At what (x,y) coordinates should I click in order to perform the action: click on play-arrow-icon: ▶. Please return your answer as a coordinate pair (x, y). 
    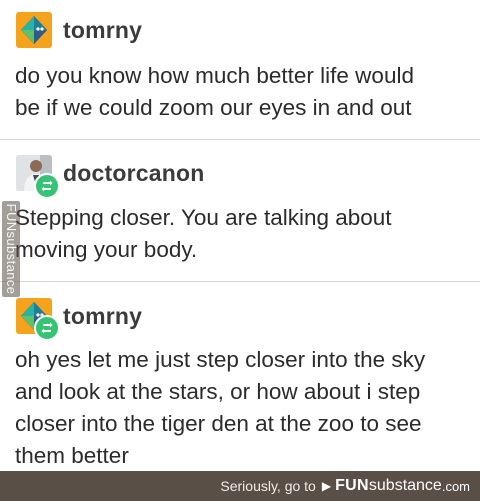
    Looking at the image, I should click on (326, 486).